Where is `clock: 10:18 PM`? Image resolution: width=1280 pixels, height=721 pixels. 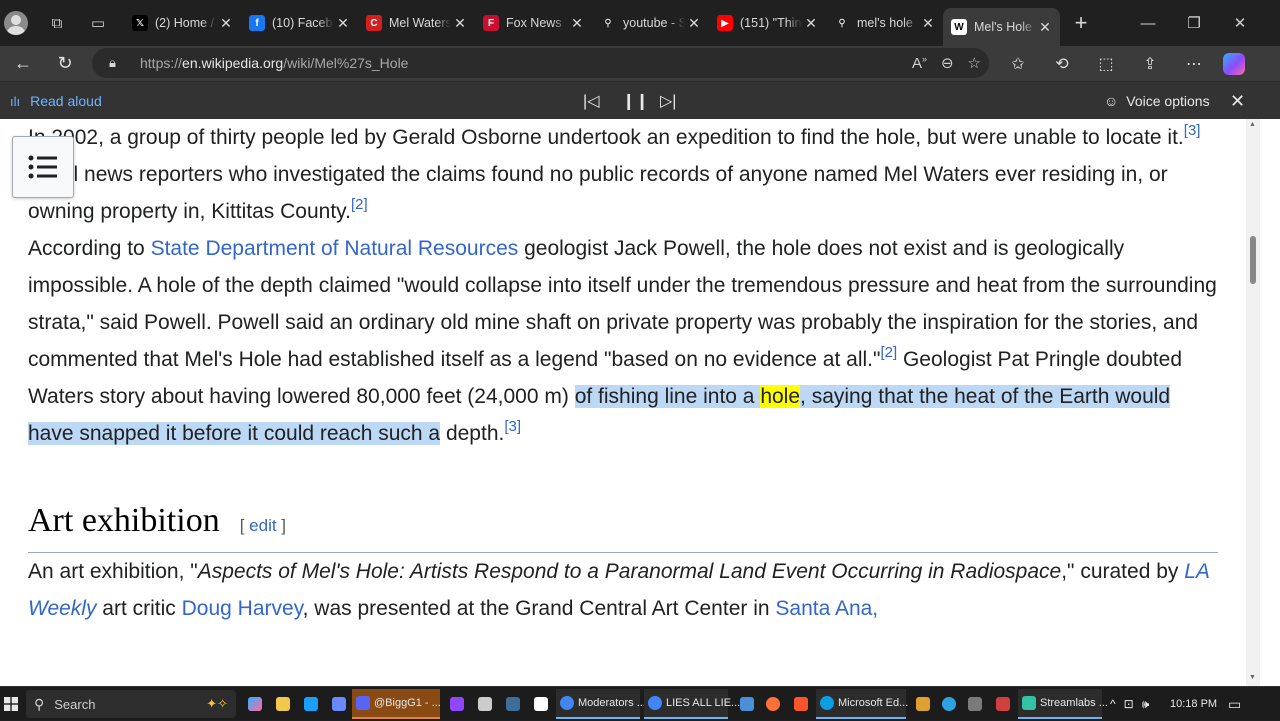 clock: 10:18 PM is located at coordinates (1193, 704).